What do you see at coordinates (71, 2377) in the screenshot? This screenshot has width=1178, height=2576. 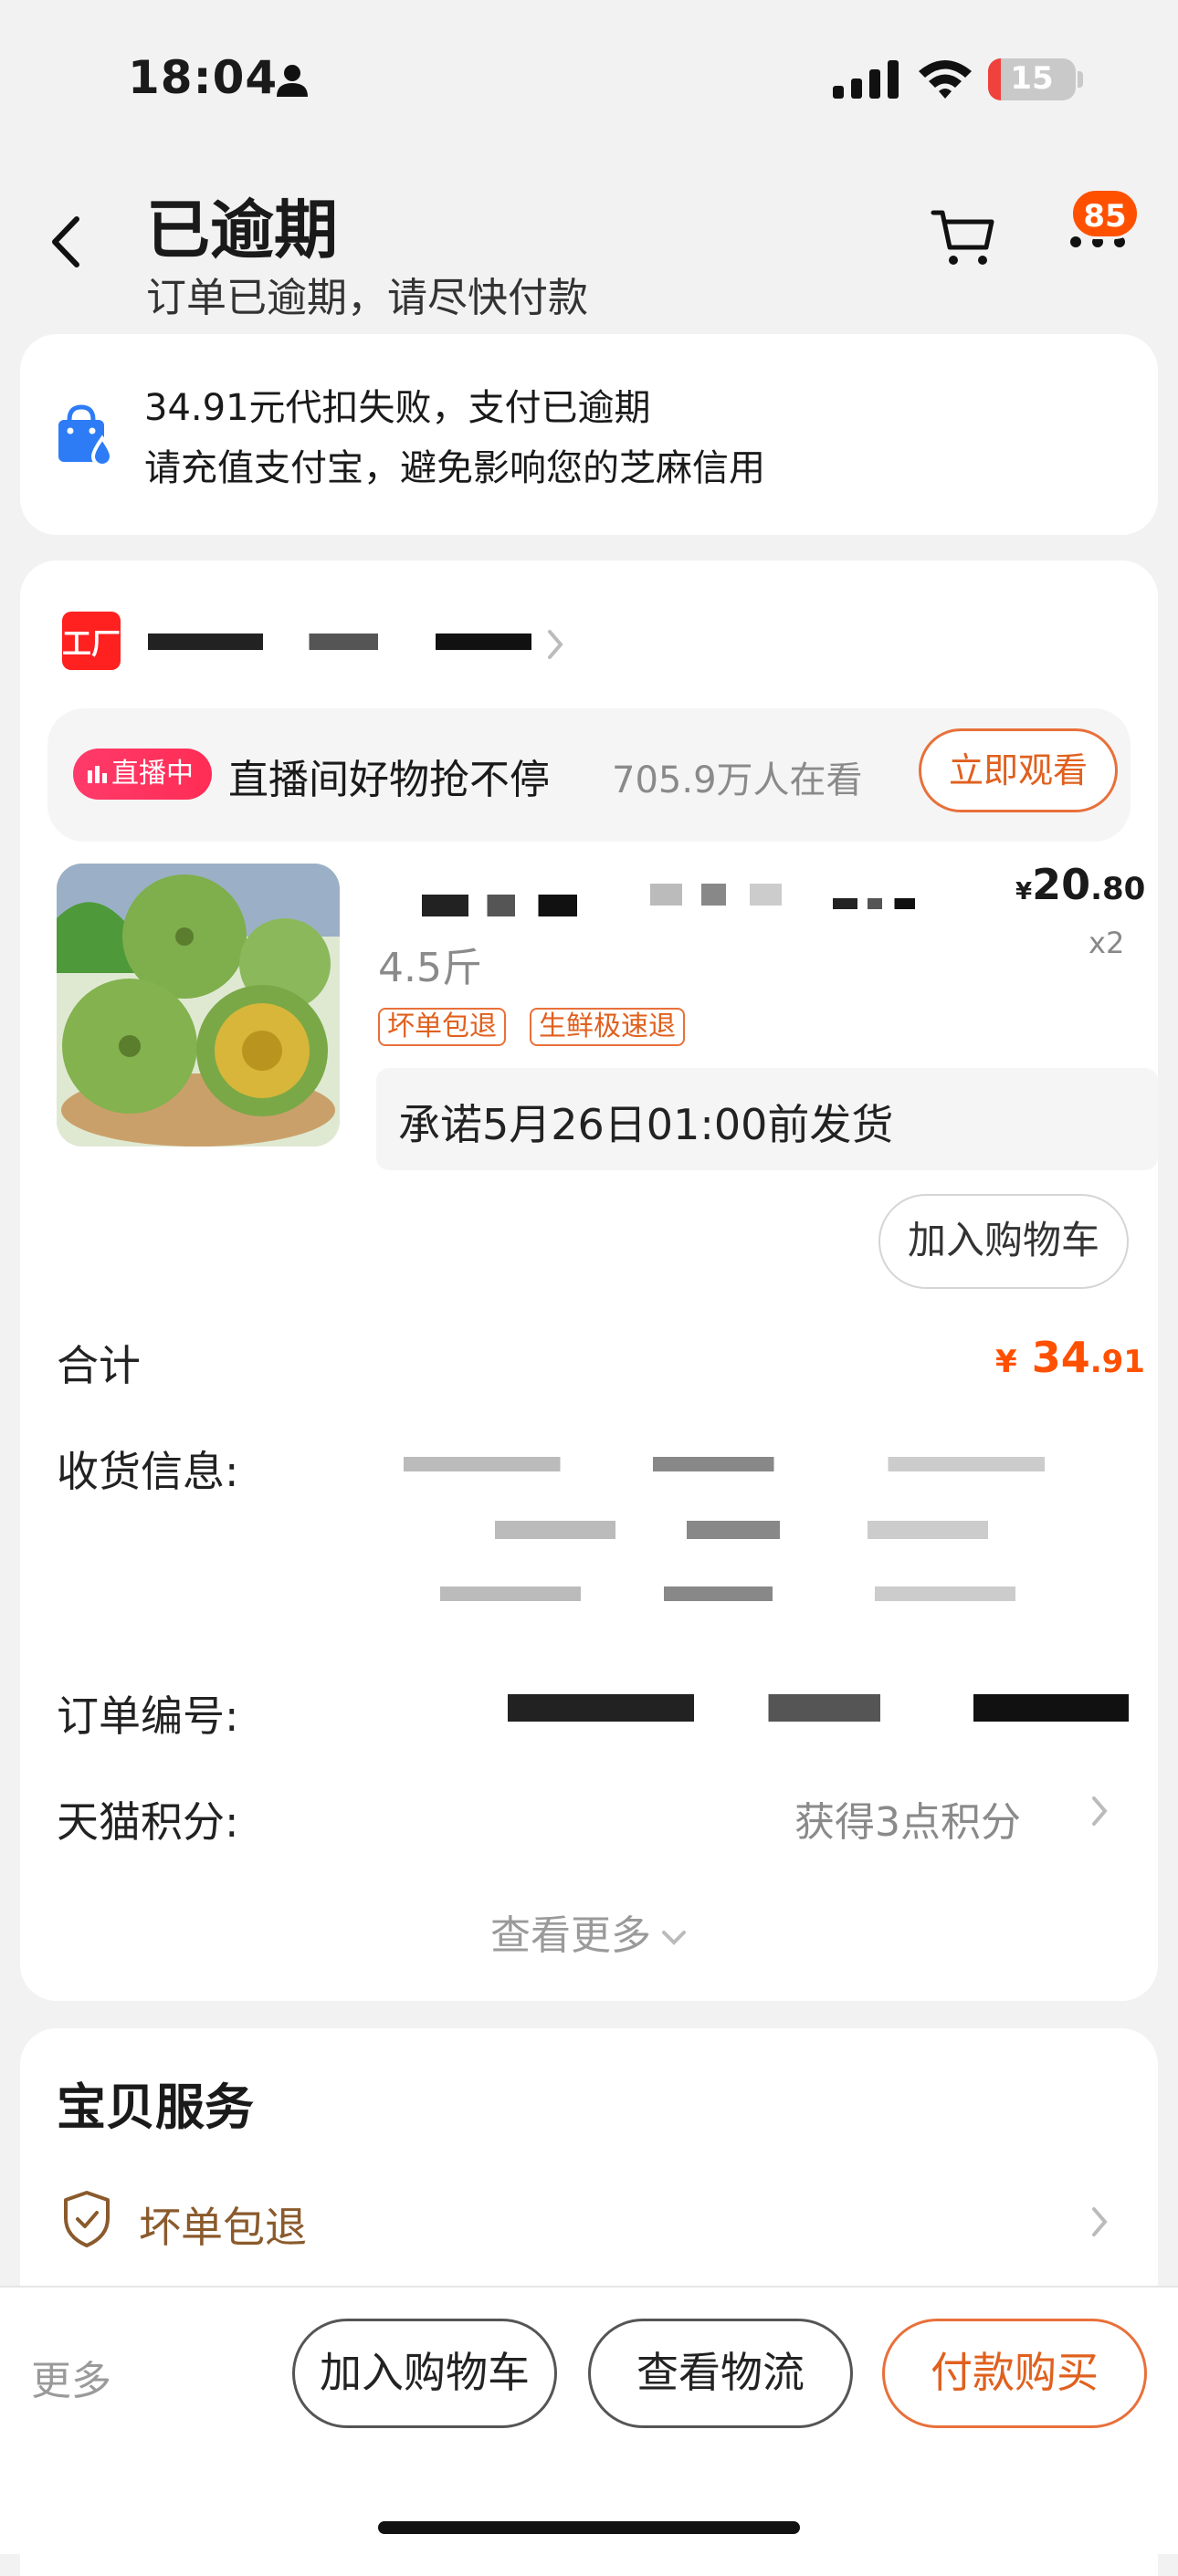 I see `more-actions-link: 更多` at bounding box center [71, 2377].